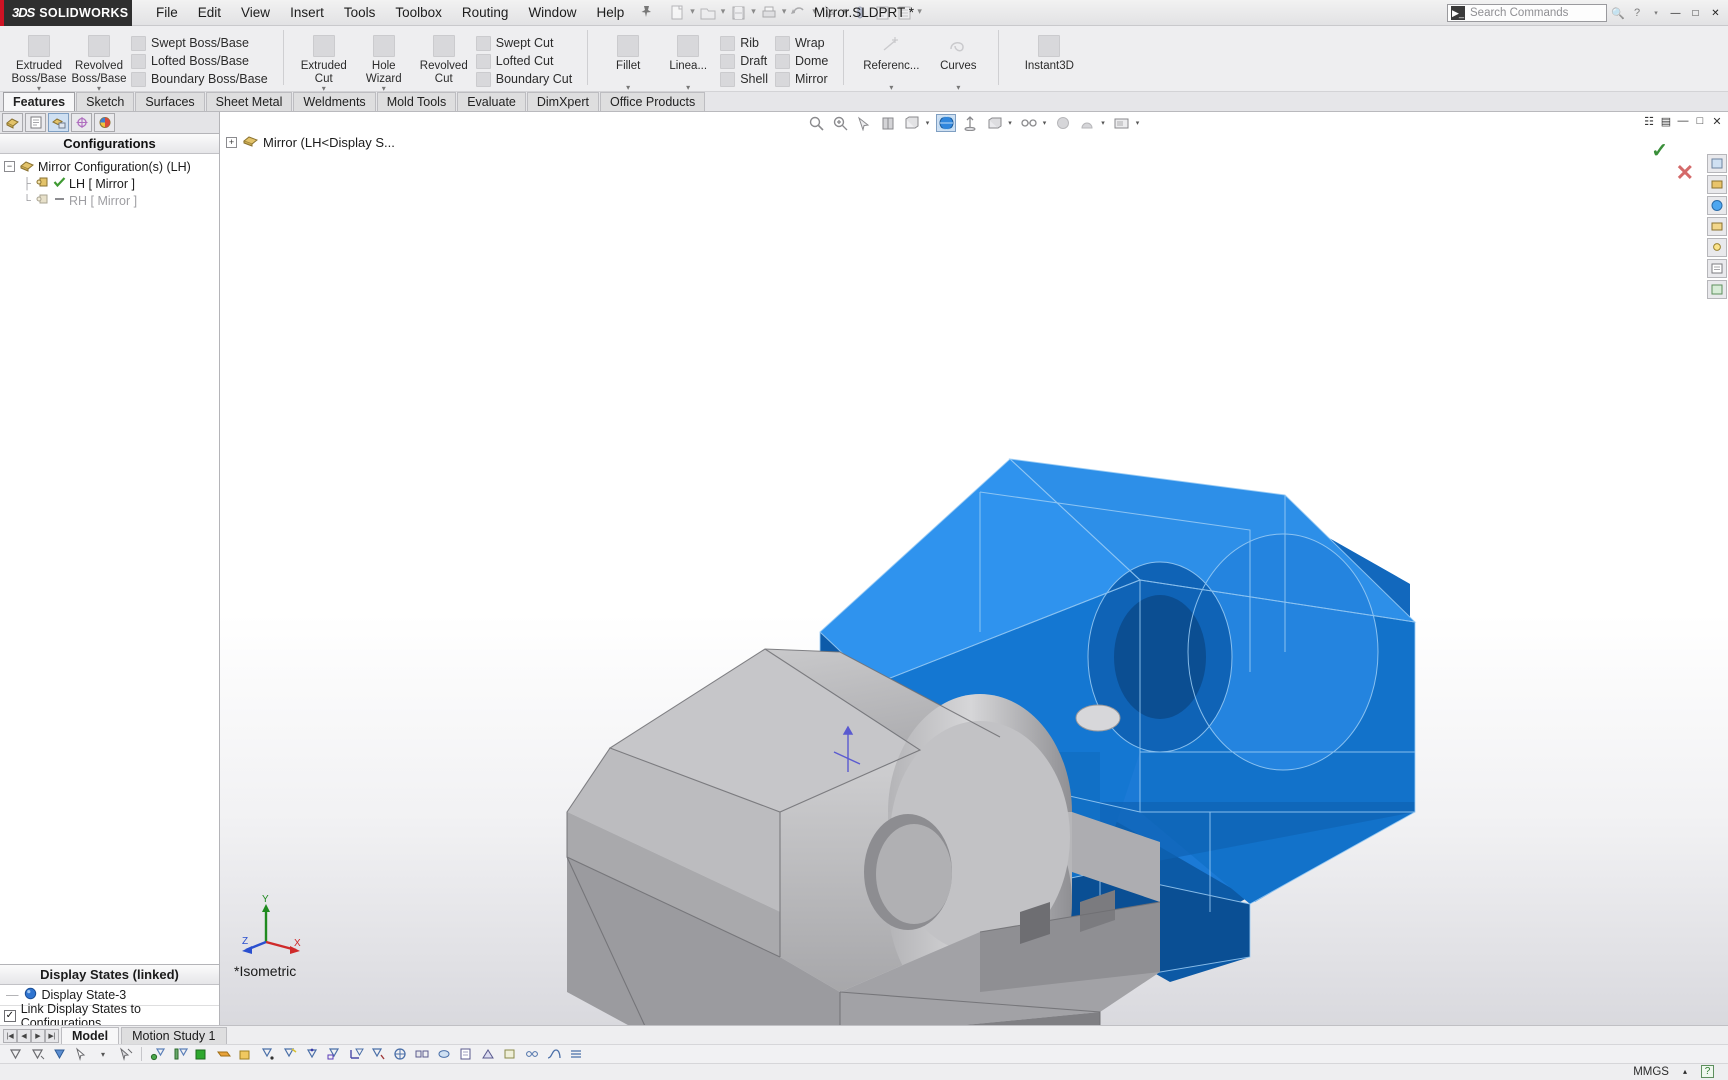 Image resolution: width=1728 pixels, height=1080 pixels. Describe the element at coordinates (170, 101) in the screenshot. I see `tab-surfaces: Surfaces` at that location.